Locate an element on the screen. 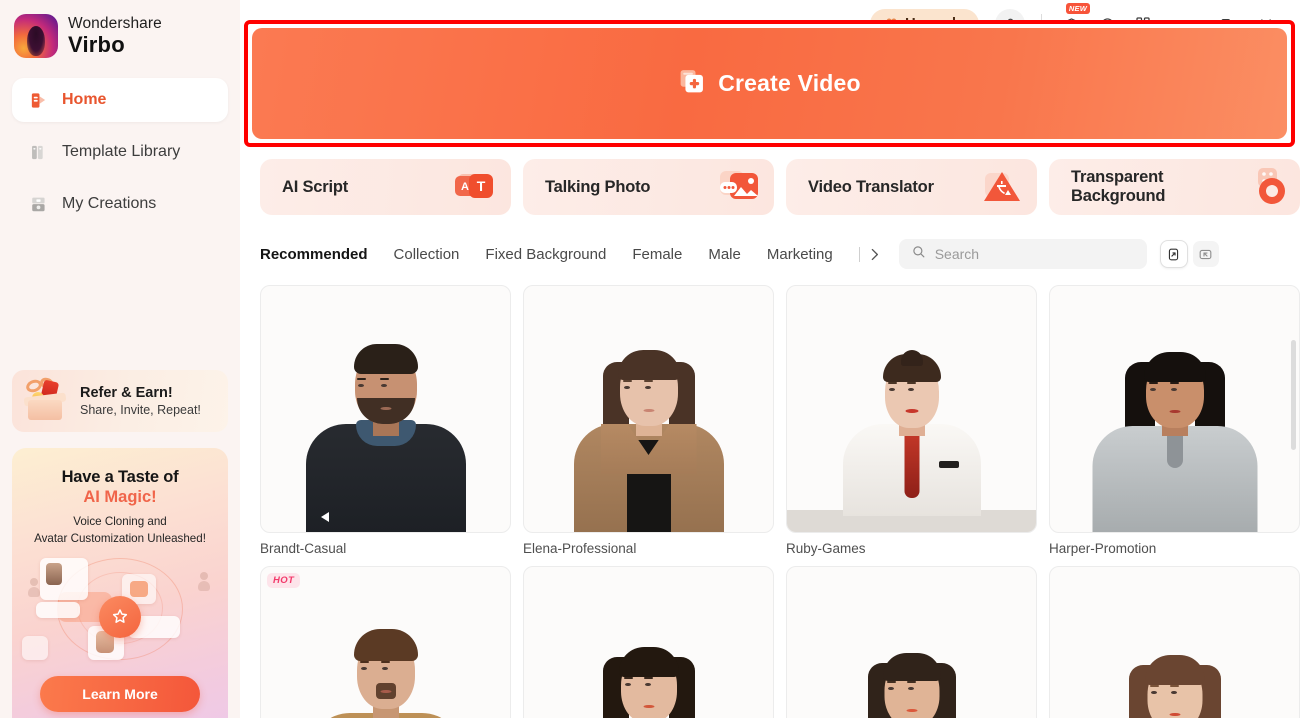 The height and width of the screenshot is (718, 1300). feature-label: Video Translator is located at coordinates (871, 186).